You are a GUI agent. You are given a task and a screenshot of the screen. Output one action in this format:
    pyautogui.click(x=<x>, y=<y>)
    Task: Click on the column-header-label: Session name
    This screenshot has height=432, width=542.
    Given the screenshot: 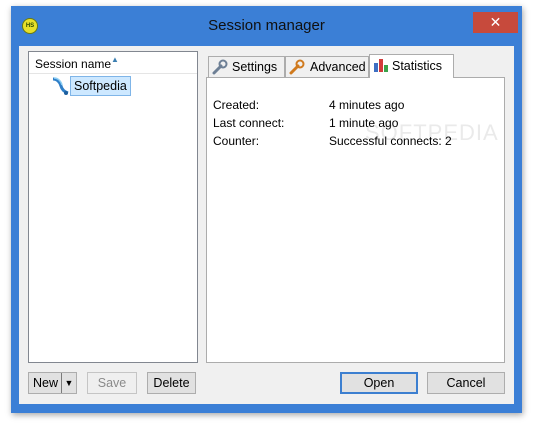 What is the action you would take?
    pyautogui.click(x=73, y=64)
    